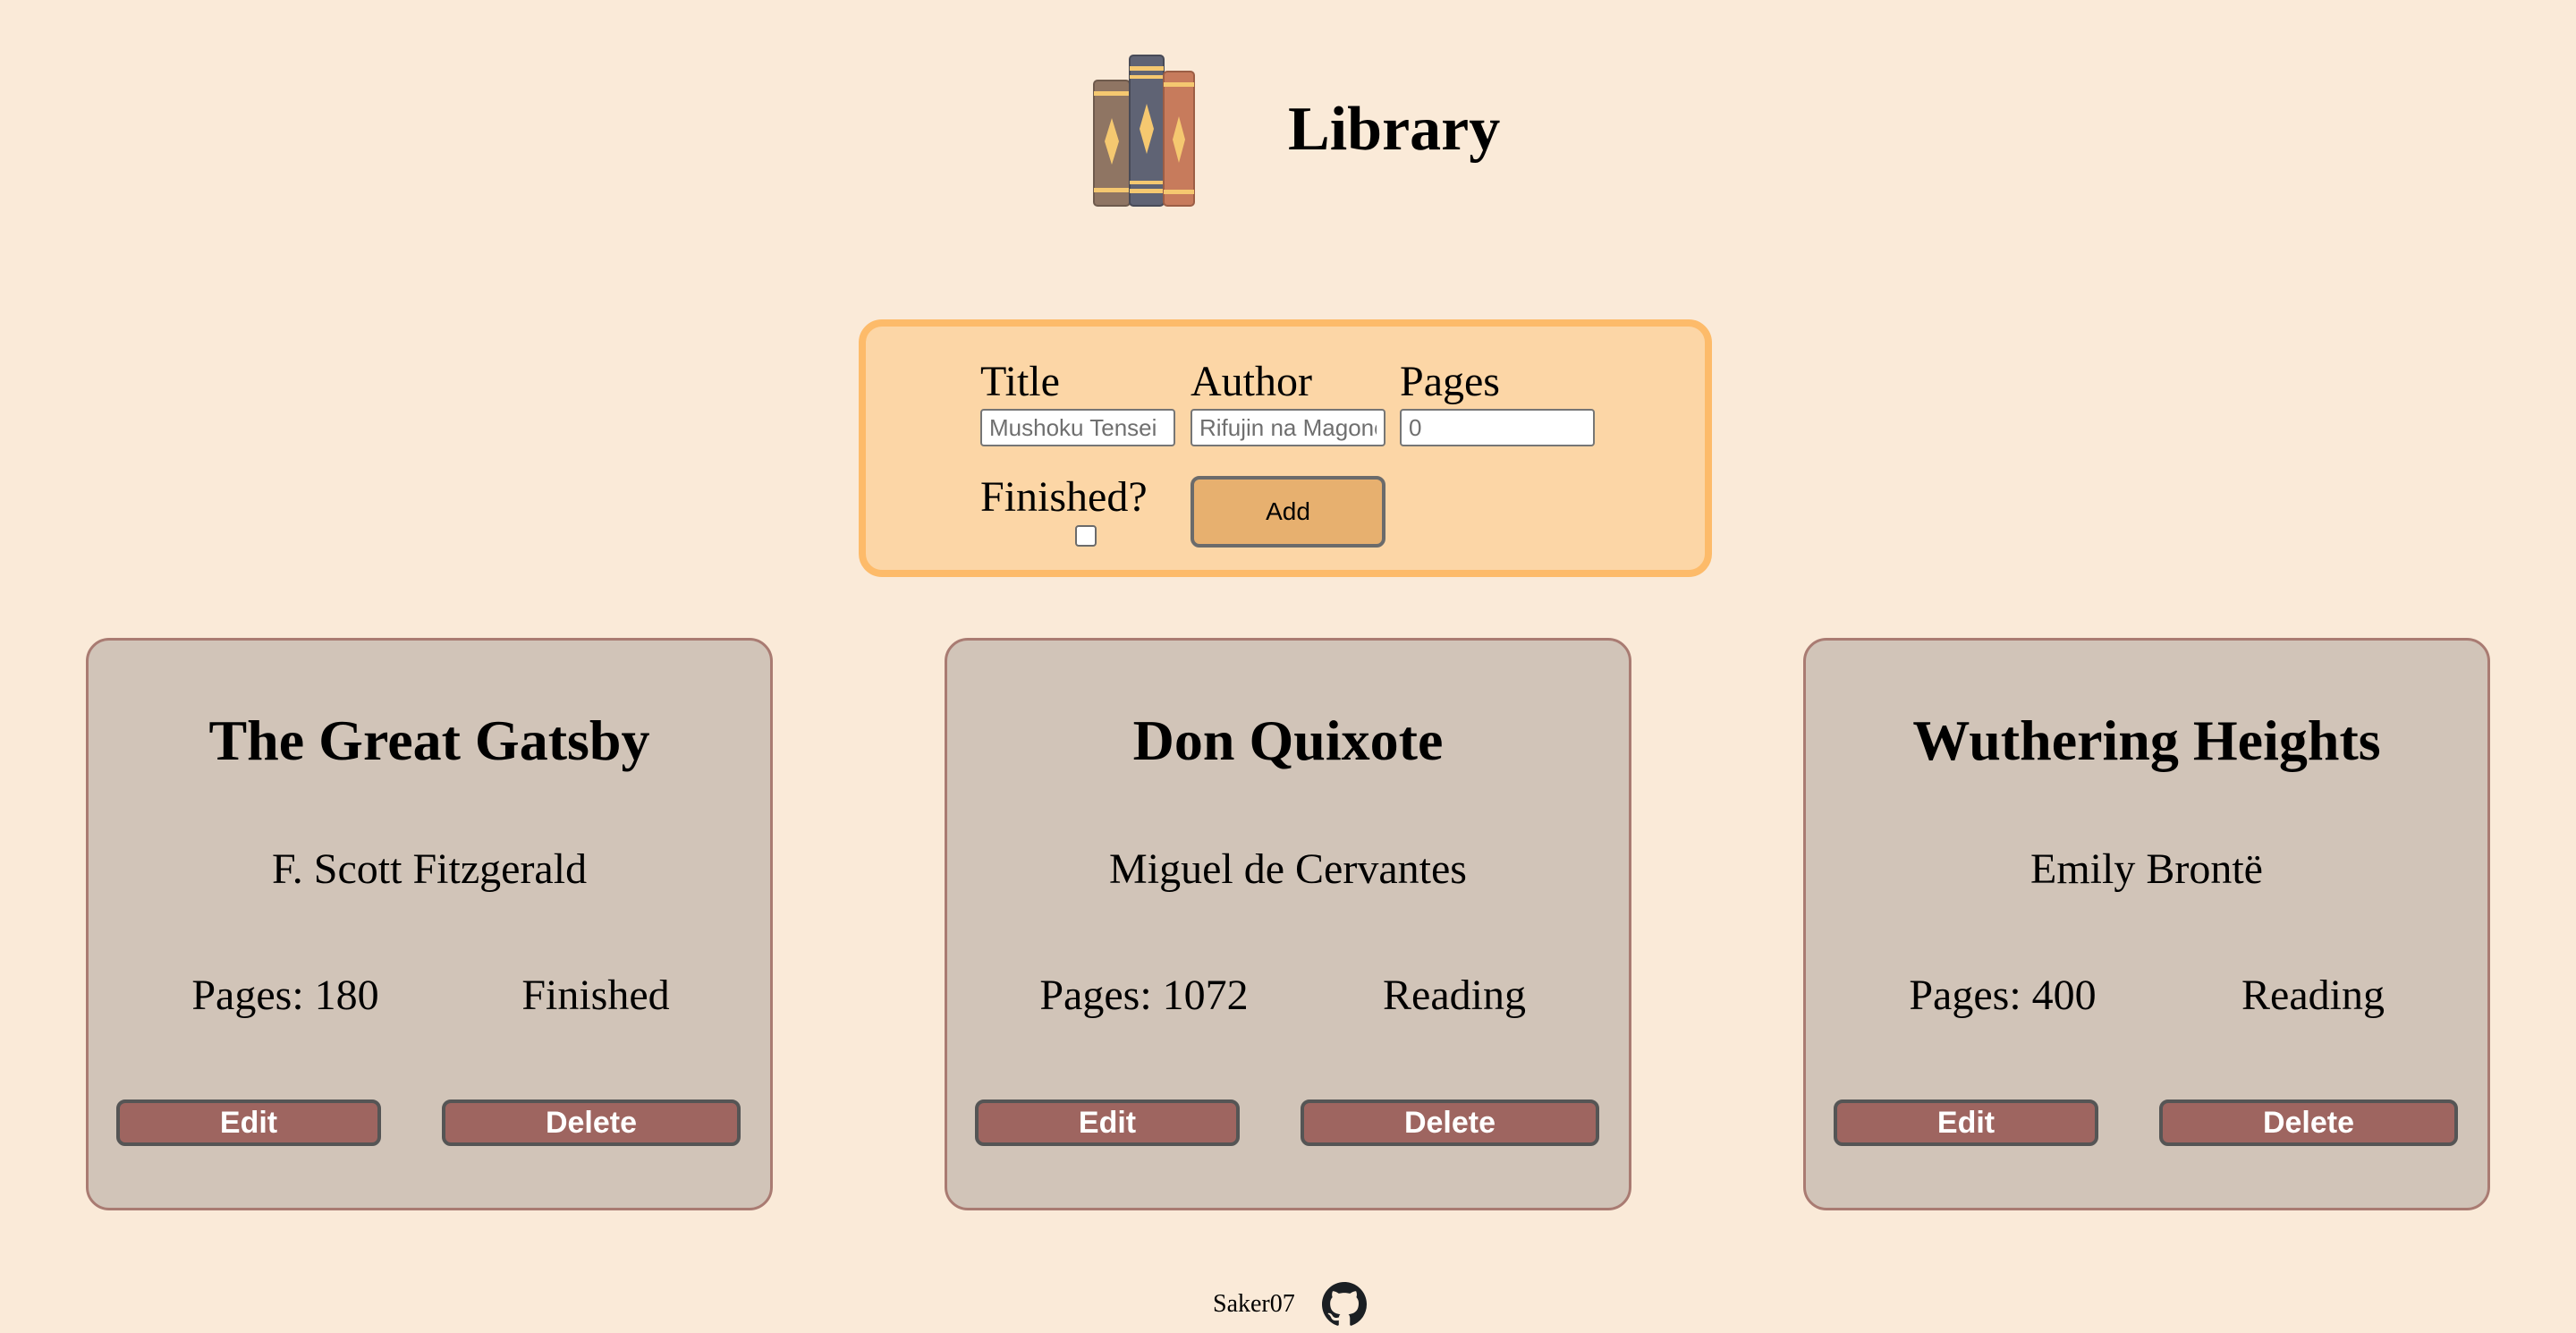  Describe the element at coordinates (1285, 448) in the screenshot. I see `add-book-form: Title Author Pages Finished? Add` at that location.